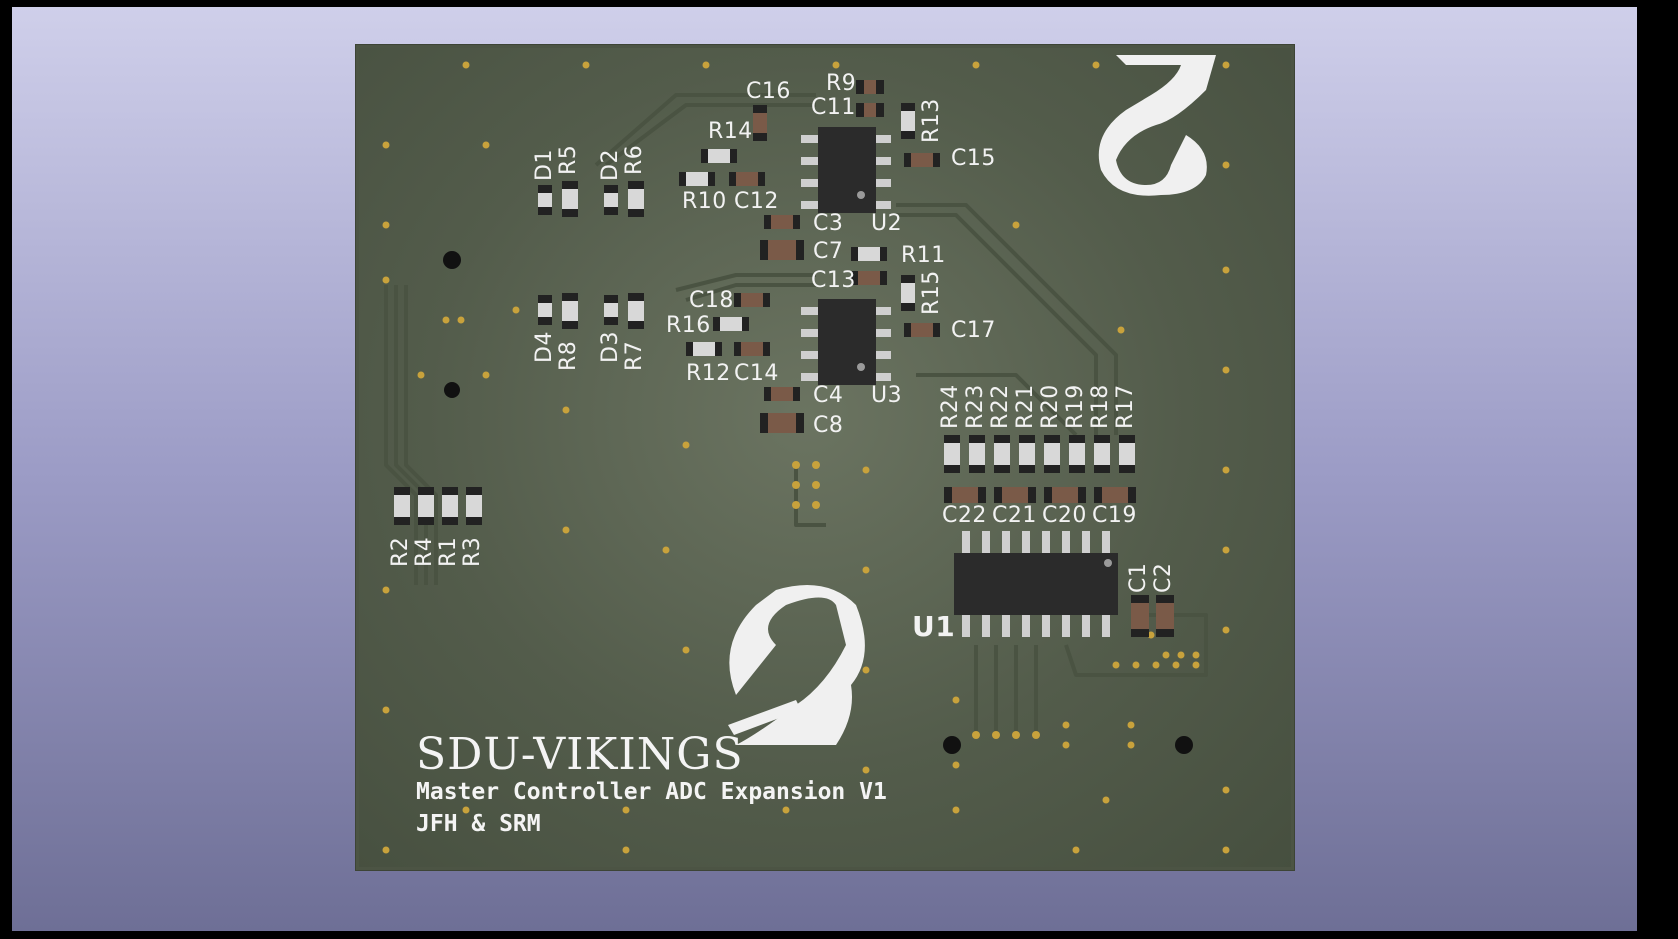  What do you see at coordinates (1100, 406) in the screenshot?
I see `label-r18: R18` at bounding box center [1100, 406].